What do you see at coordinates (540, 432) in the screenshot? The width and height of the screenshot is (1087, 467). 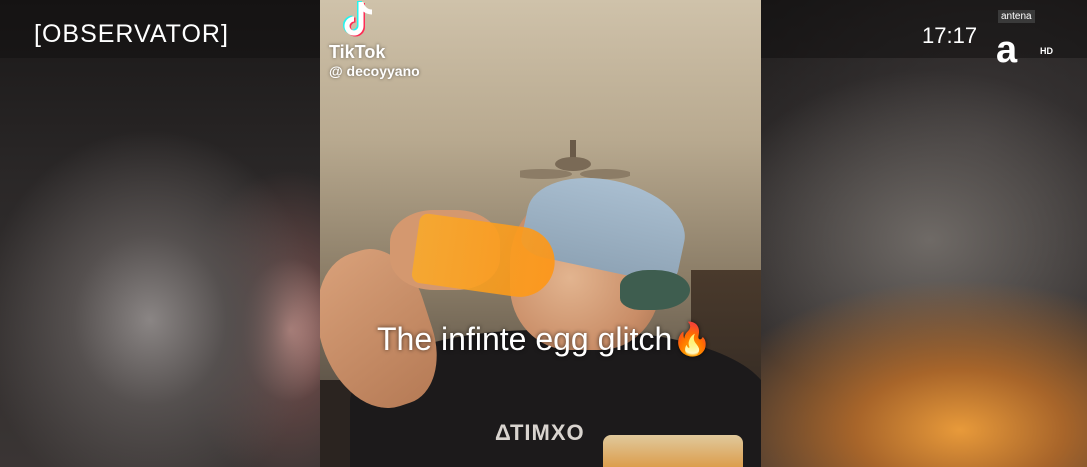 I see `shirt-logo: ΔΤΙΜΧΟ` at bounding box center [540, 432].